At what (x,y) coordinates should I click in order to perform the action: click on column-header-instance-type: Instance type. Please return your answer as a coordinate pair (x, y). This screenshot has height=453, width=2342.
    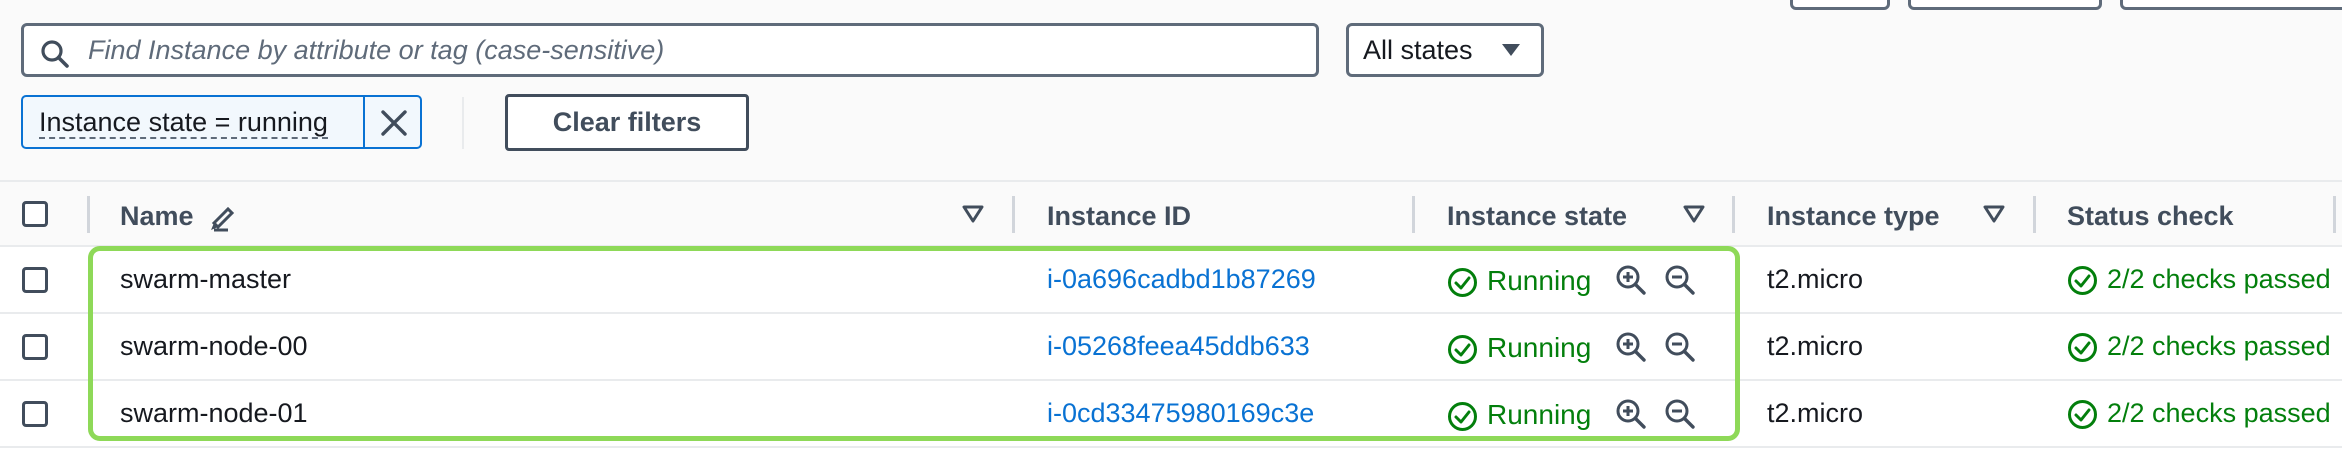
    Looking at the image, I should click on (1853, 216).